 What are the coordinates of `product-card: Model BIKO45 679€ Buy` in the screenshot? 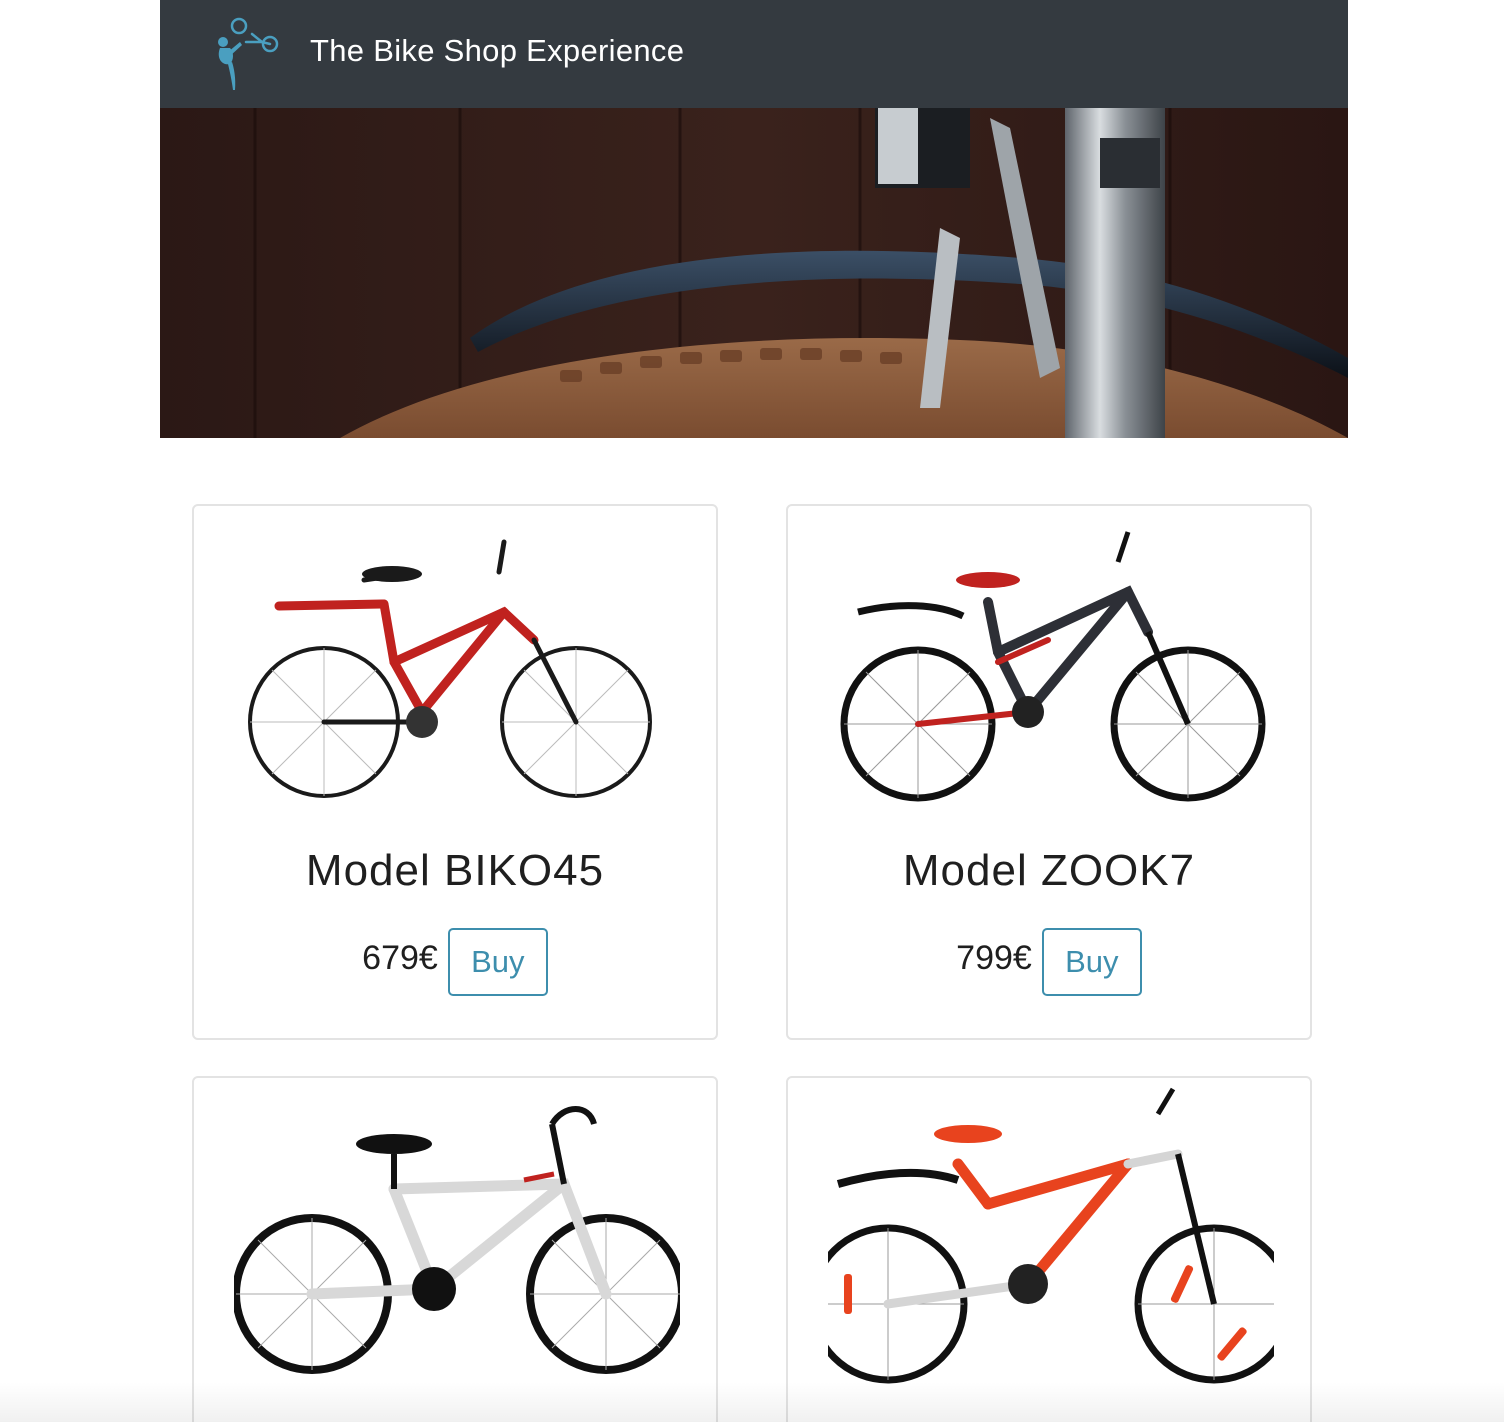 It's located at (455, 772).